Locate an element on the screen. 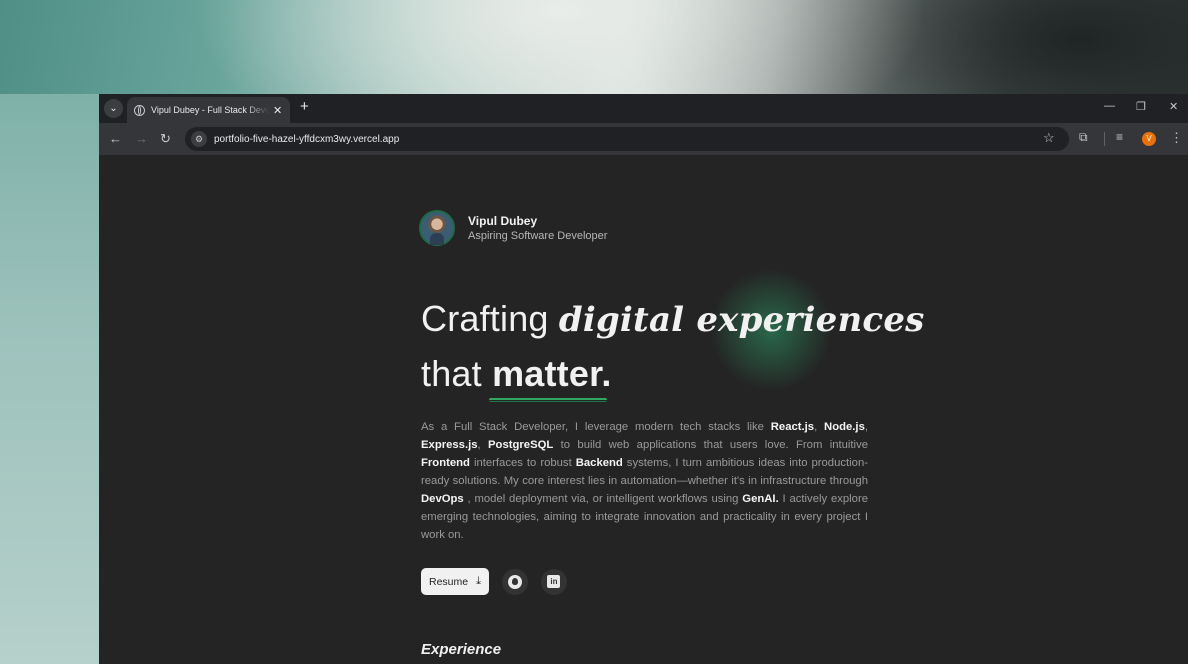 The height and width of the screenshot is (664, 1188). new-tab-button: + is located at coordinates (304, 106).